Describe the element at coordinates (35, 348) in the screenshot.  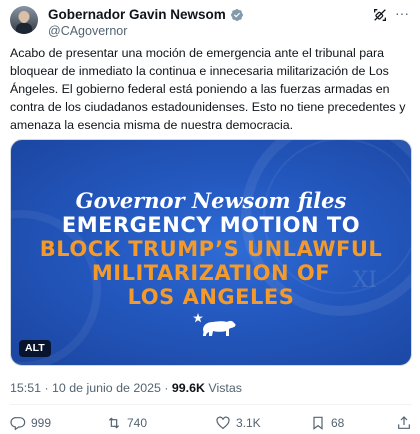
I see `alt-text-badge: ALT` at that location.